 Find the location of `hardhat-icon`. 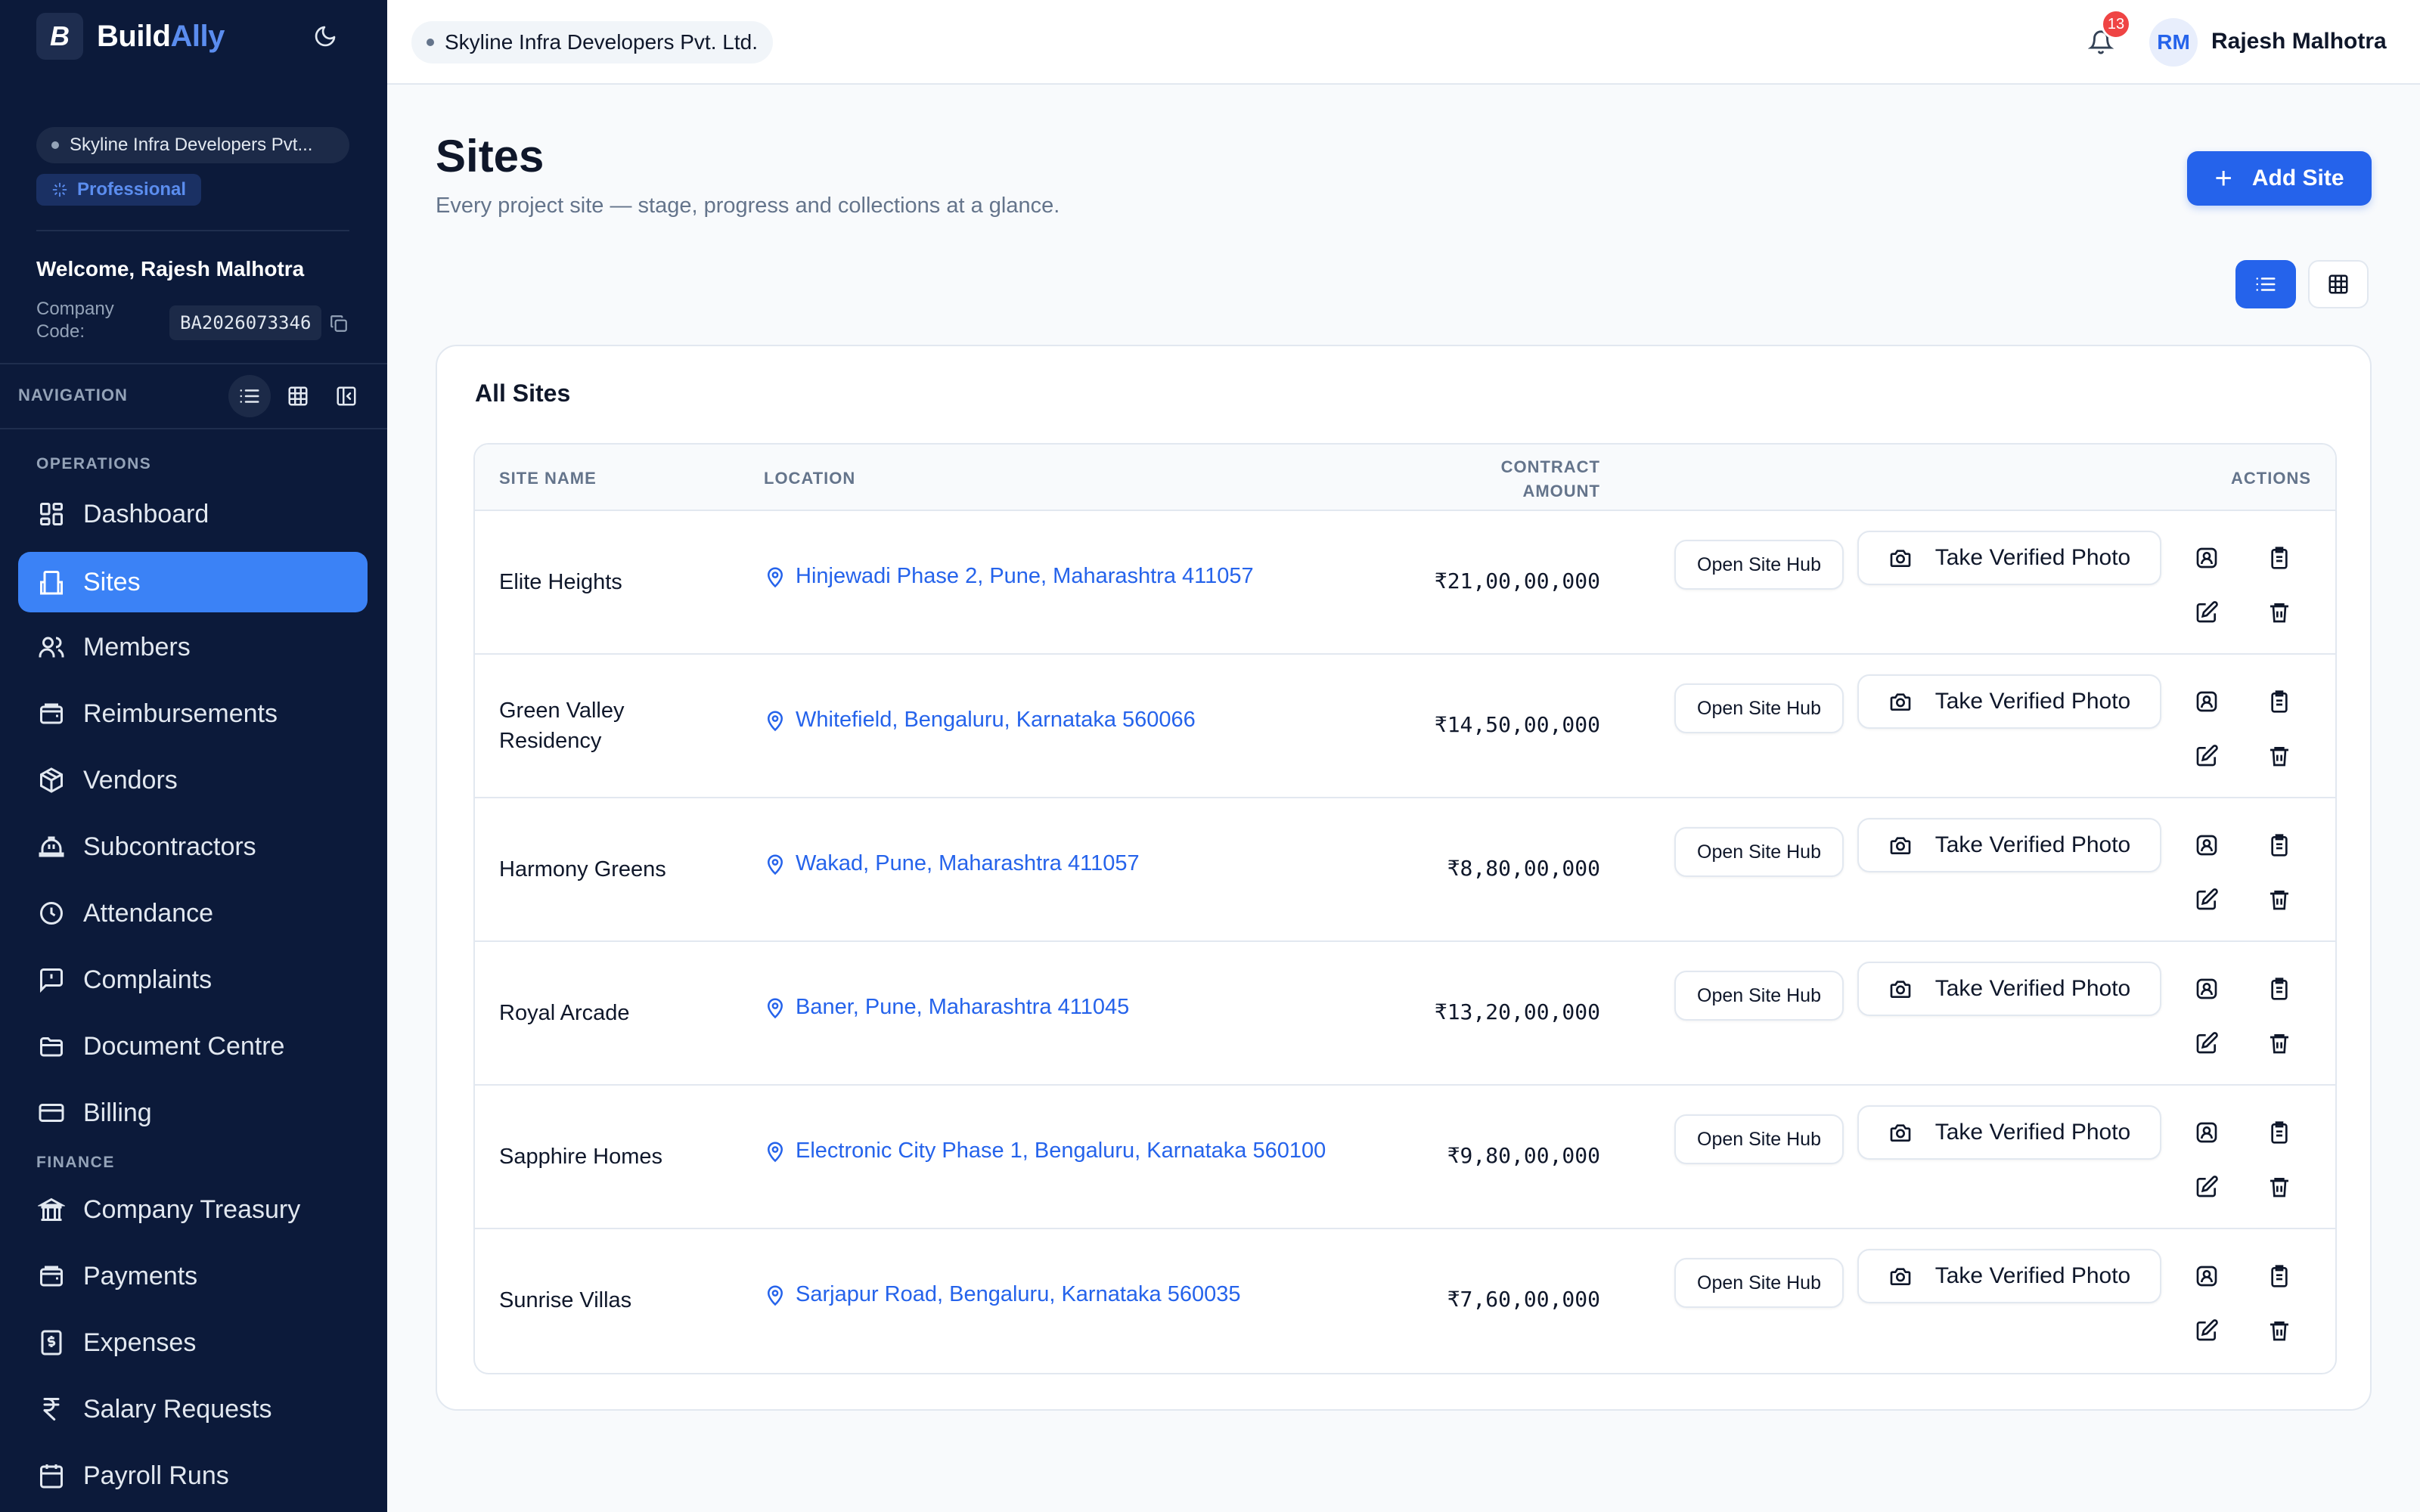

hardhat-icon is located at coordinates (51, 847).